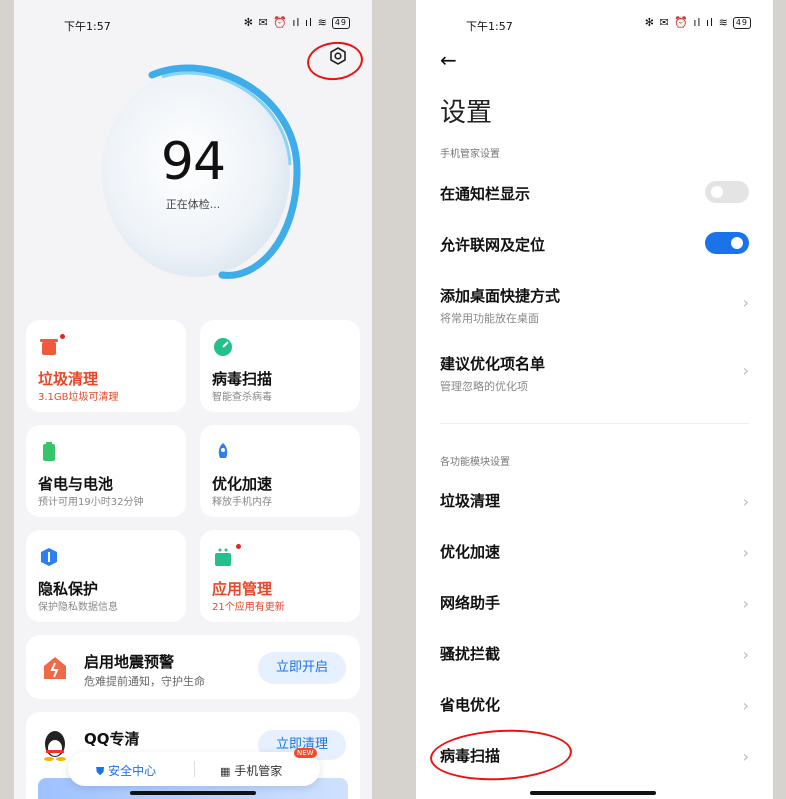 The image size is (786, 799). I want to click on setting-subtitle: 将常用功能放在桌面, so click(489, 318).